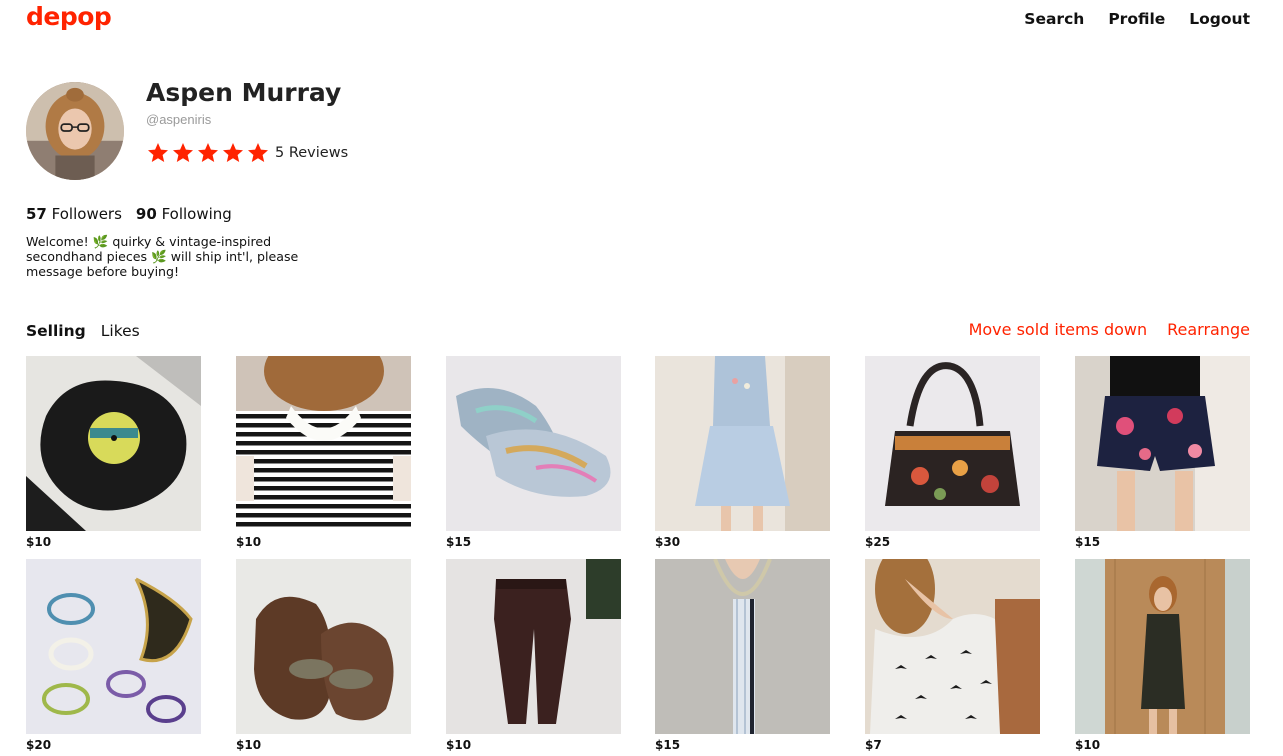  I want to click on profile-tabs: Selling Likes, so click(83, 331).